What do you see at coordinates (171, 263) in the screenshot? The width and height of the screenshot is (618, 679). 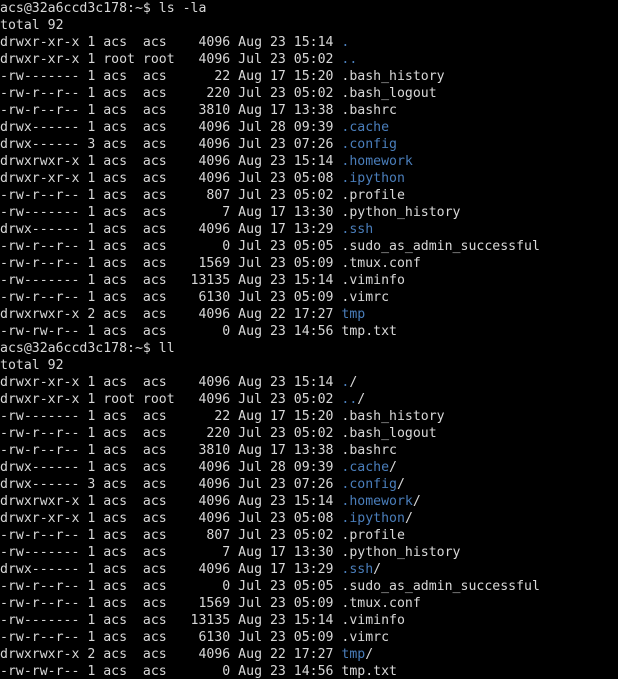 I see `file-metadata: -rw-r--r-- 1 acs acs 1569 Jul 23 05:09` at bounding box center [171, 263].